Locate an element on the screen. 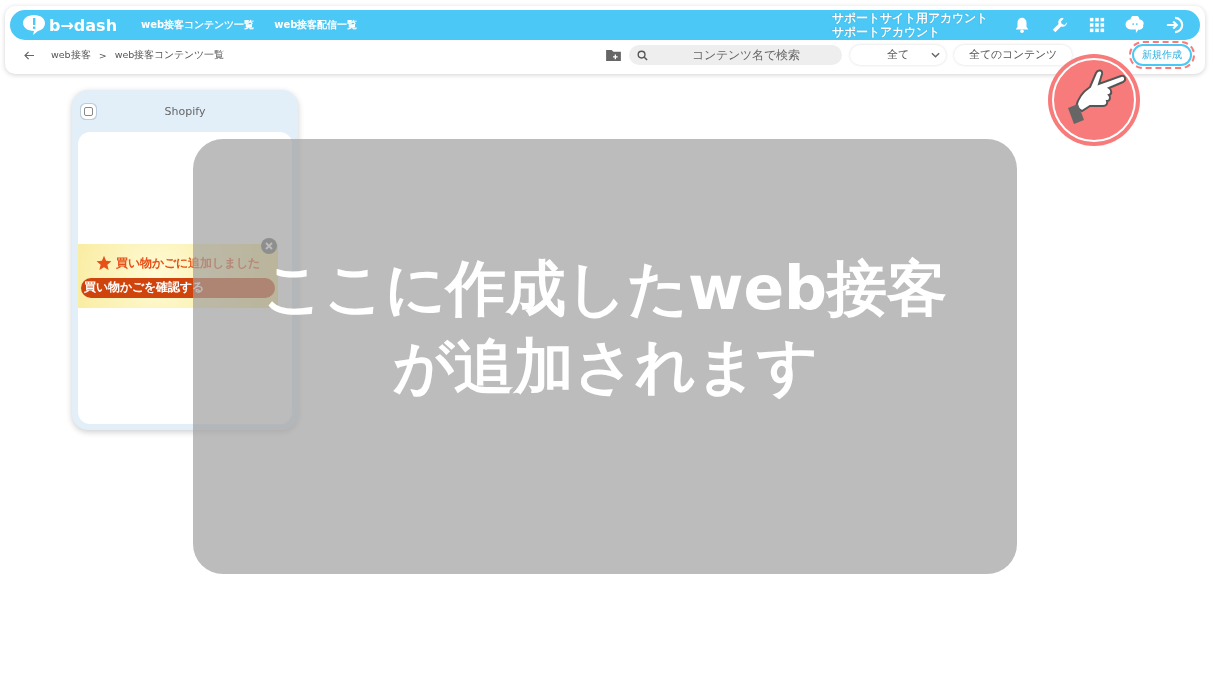 The image size is (1210, 680). logo-text: b→dash is located at coordinates (83, 25).